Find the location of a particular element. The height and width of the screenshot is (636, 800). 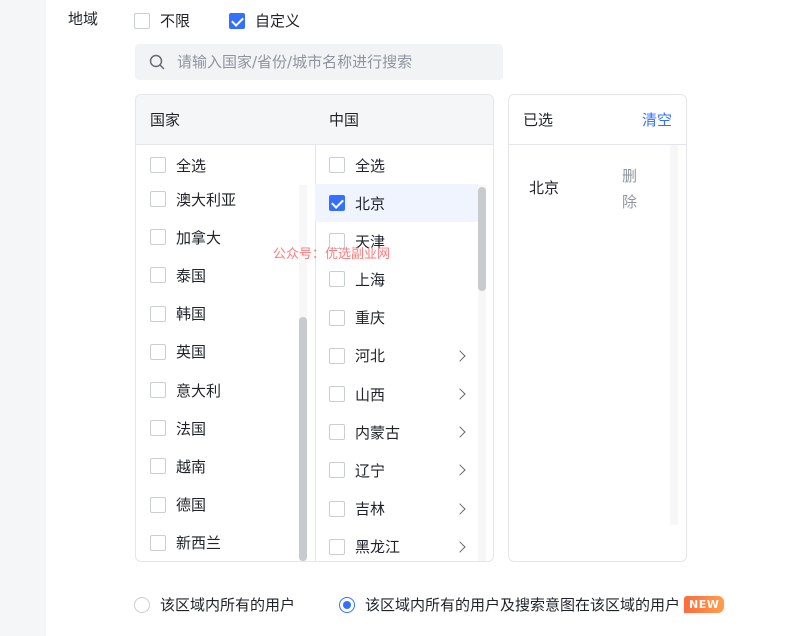

region-row: 上海 is located at coordinates (396, 279).